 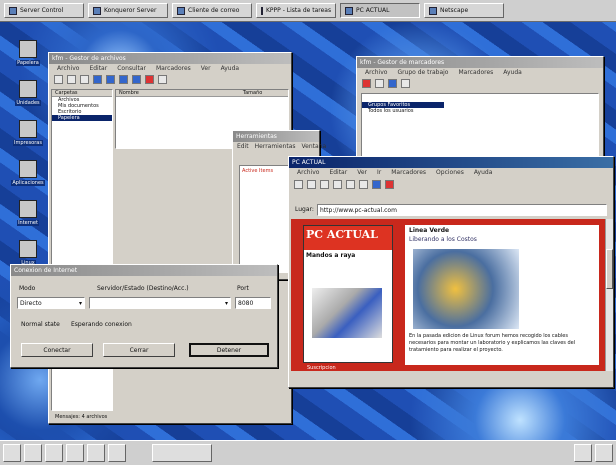 I want to click on status-value: Esperando conexion, so click(x=101, y=324).